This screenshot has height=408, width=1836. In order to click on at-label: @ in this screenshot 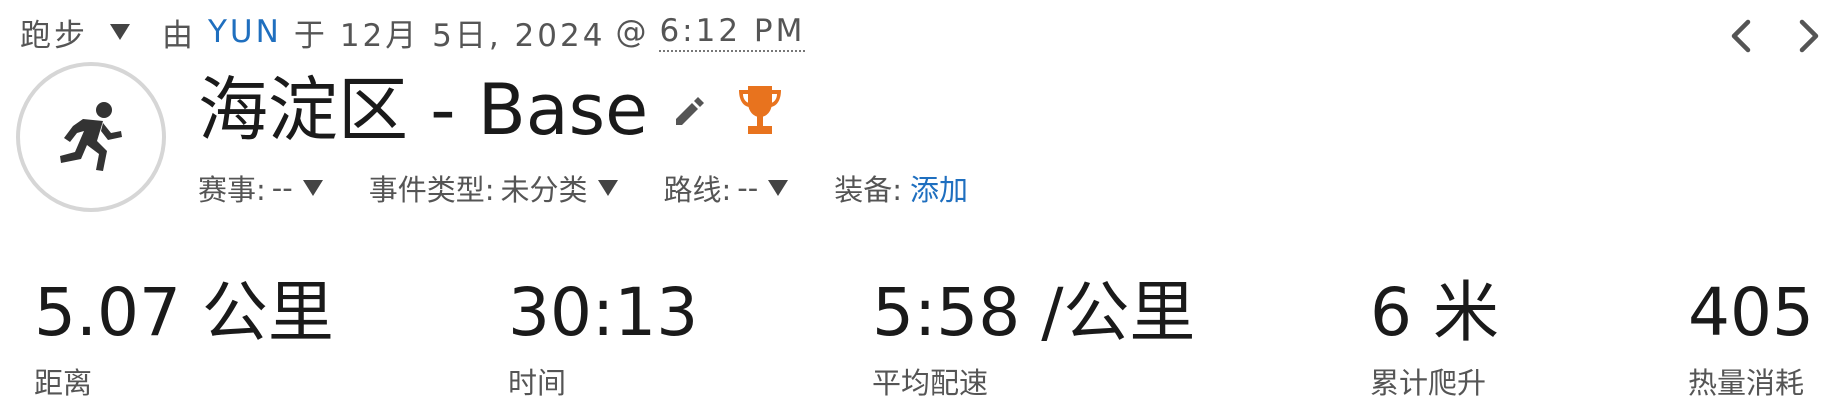, I will do `click(632, 32)`.